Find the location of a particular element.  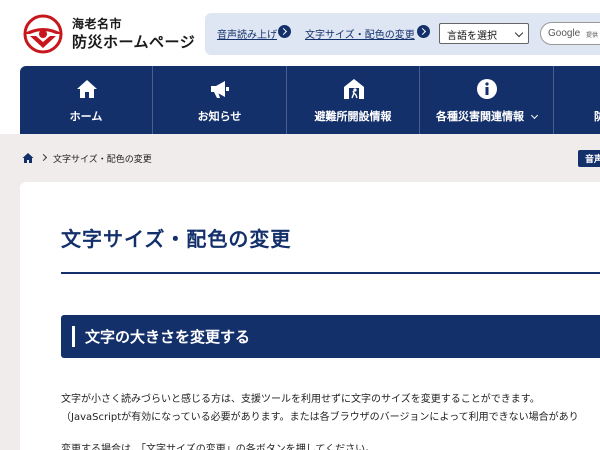

shelter-icon is located at coordinates (354, 89).